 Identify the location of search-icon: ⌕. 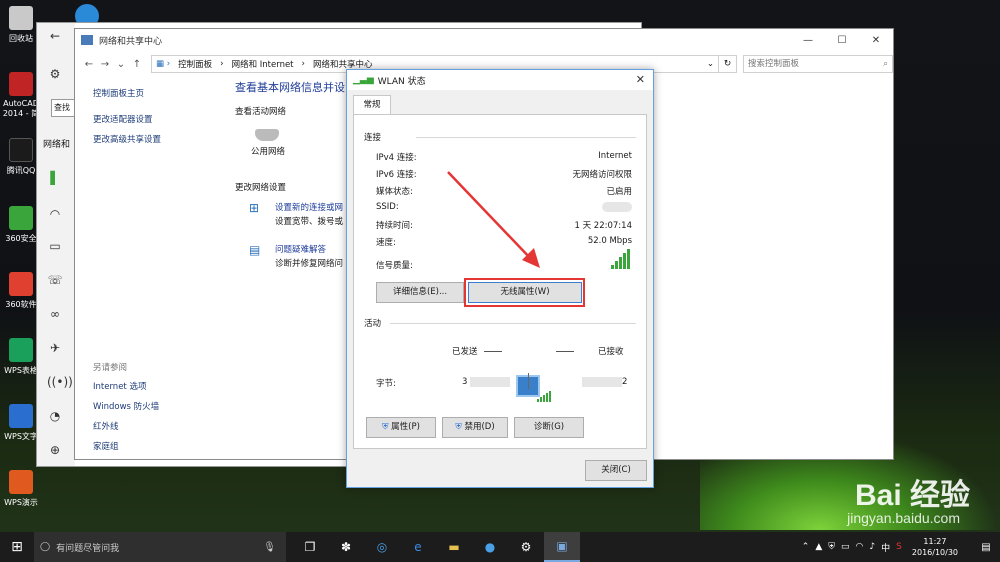
(885, 64).